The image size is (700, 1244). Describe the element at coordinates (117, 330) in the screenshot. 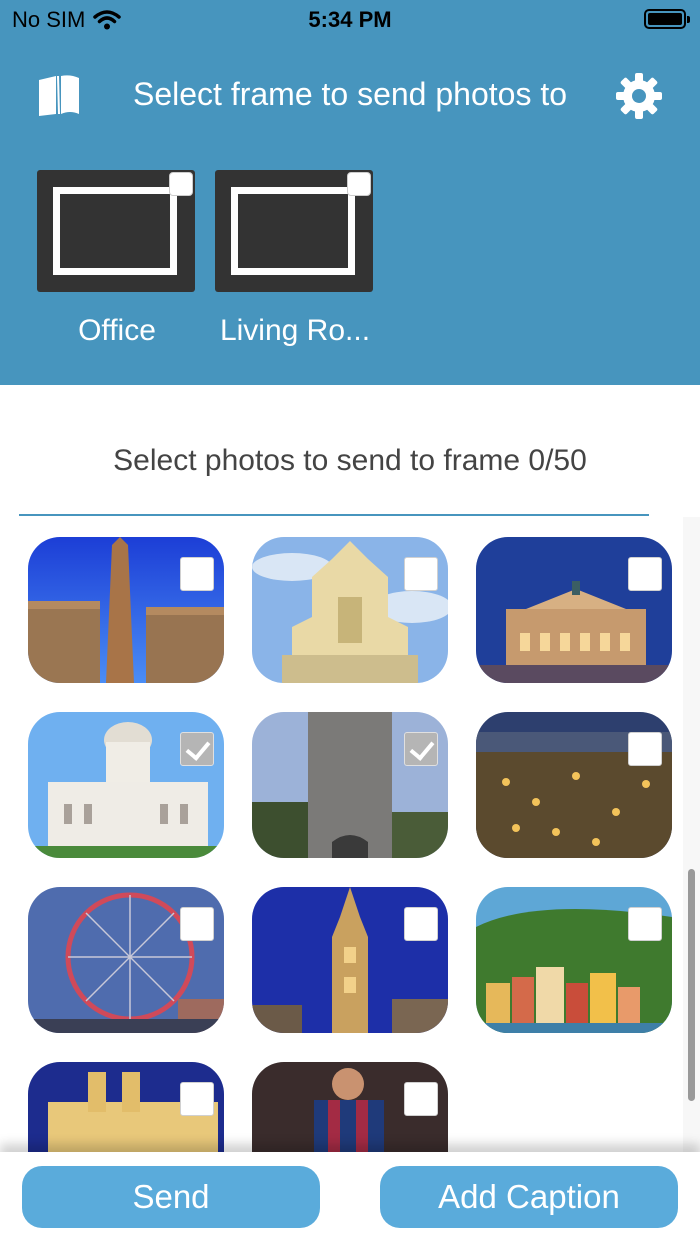

I see `frame-name: Office` at that location.